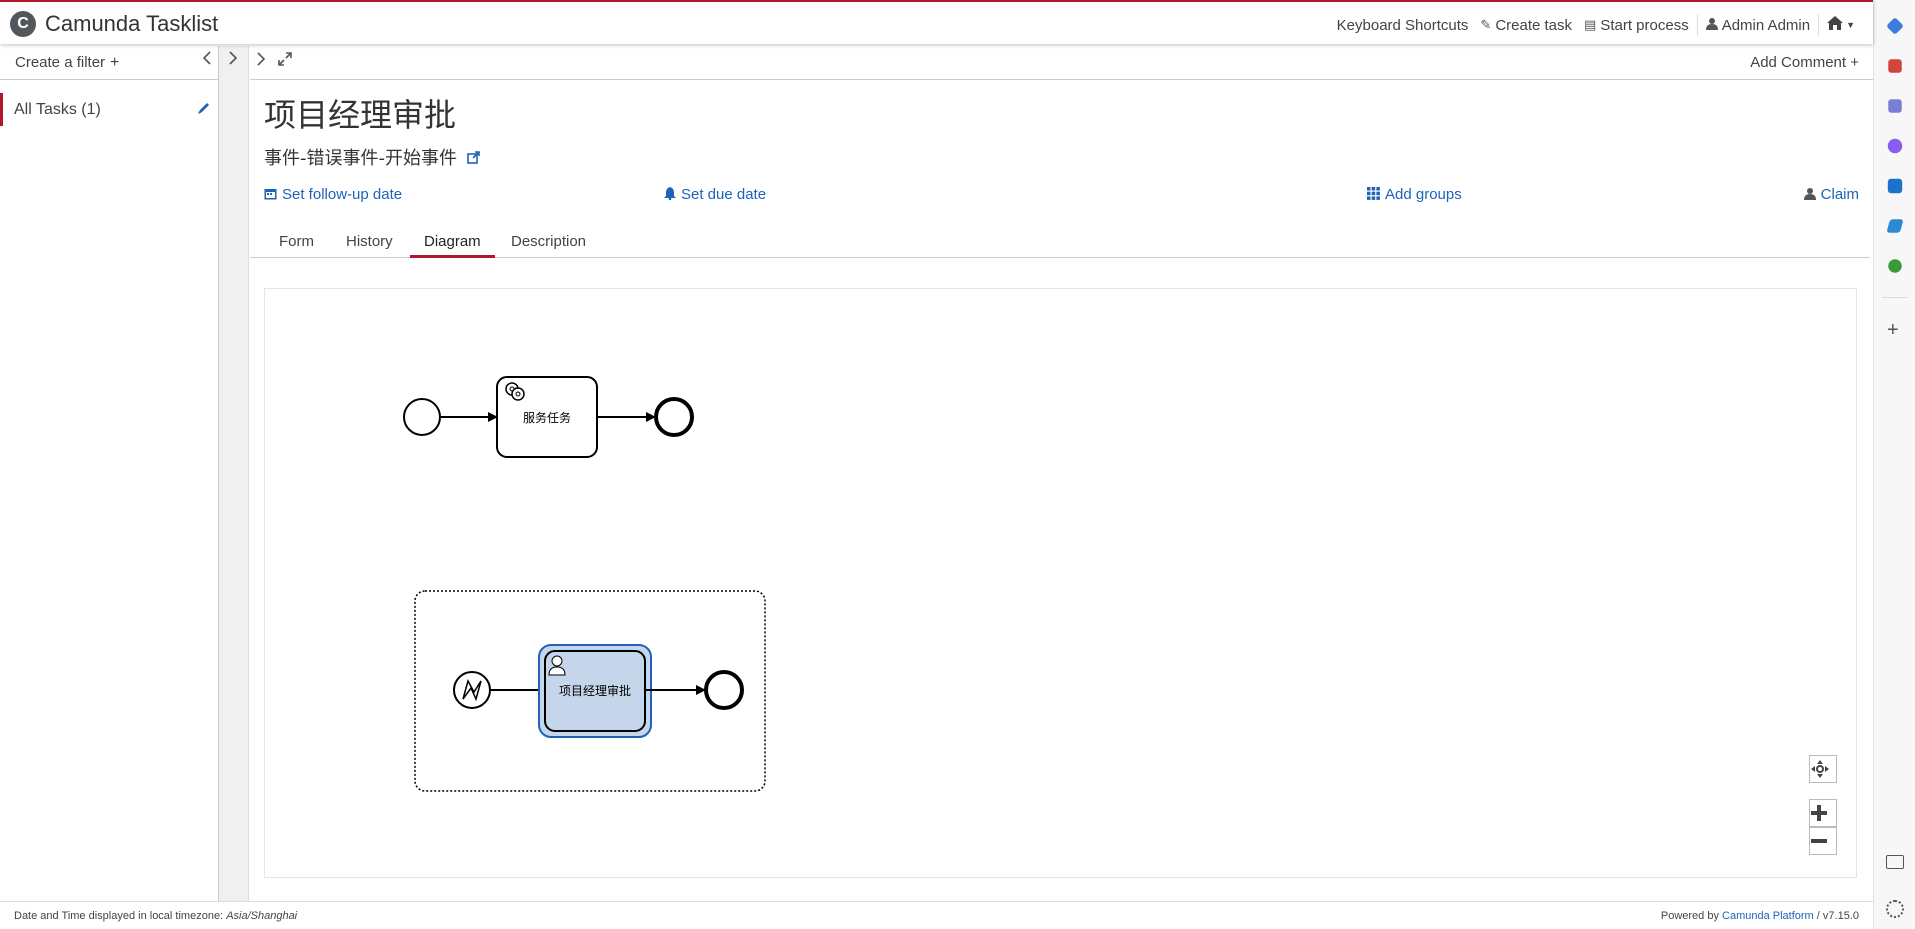 This screenshot has width=1915, height=929. What do you see at coordinates (670, 194) in the screenshot?
I see `bell-icon` at bounding box center [670, 194].